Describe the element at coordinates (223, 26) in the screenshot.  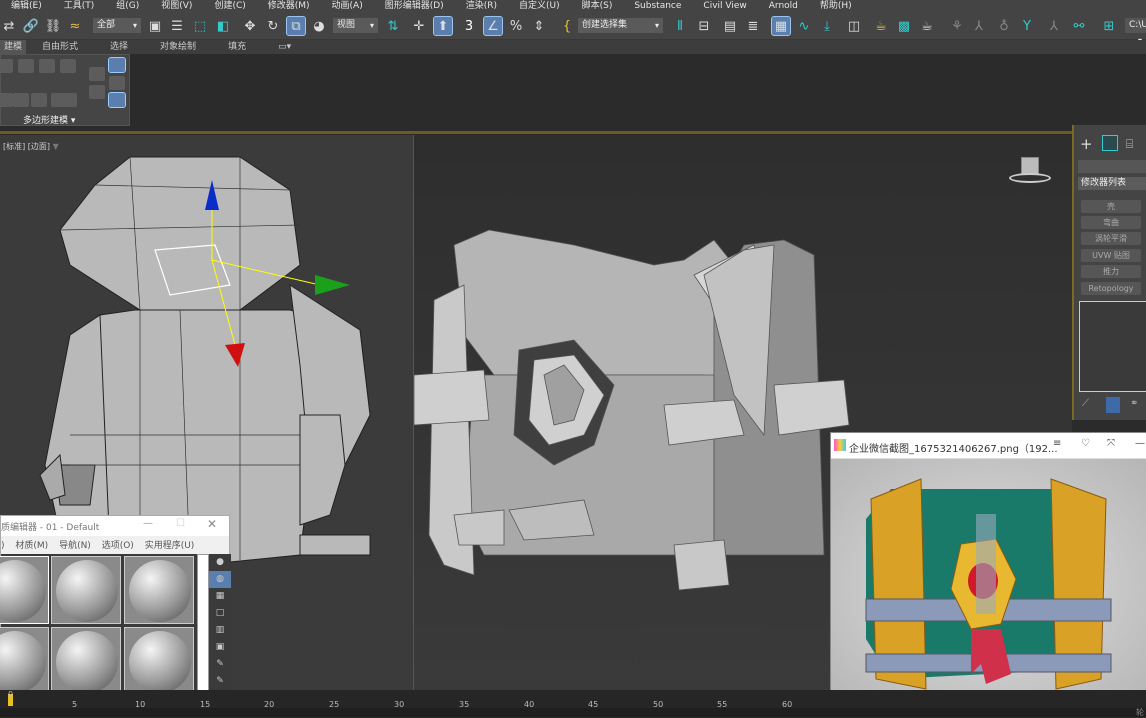
I see `window-crossing-icon: ◧` at that location.